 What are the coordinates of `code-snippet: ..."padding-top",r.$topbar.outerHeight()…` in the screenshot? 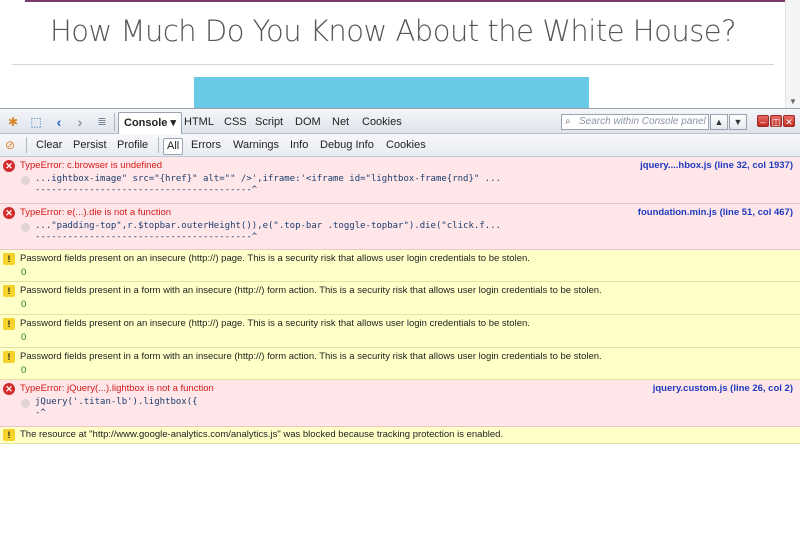 It's located at (268, 226).